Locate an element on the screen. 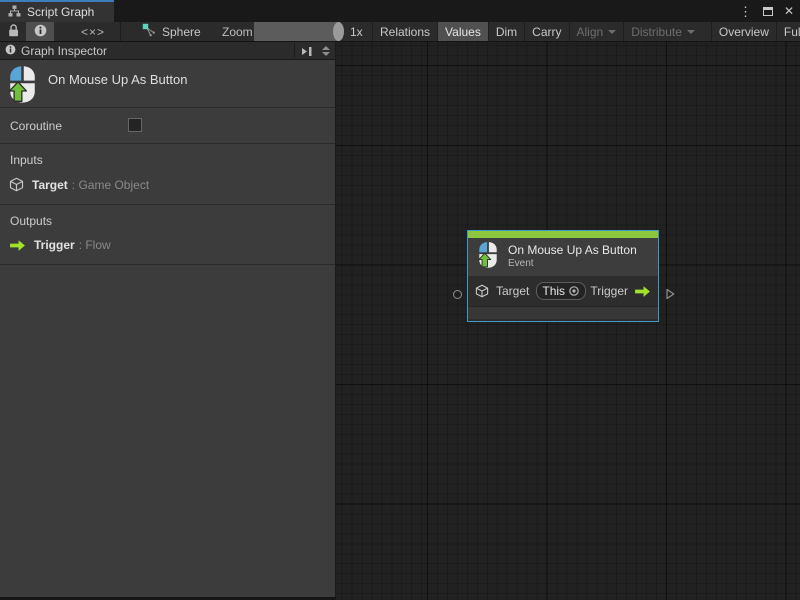  node-output-label: Trigger is located at coordinates (609, 291).